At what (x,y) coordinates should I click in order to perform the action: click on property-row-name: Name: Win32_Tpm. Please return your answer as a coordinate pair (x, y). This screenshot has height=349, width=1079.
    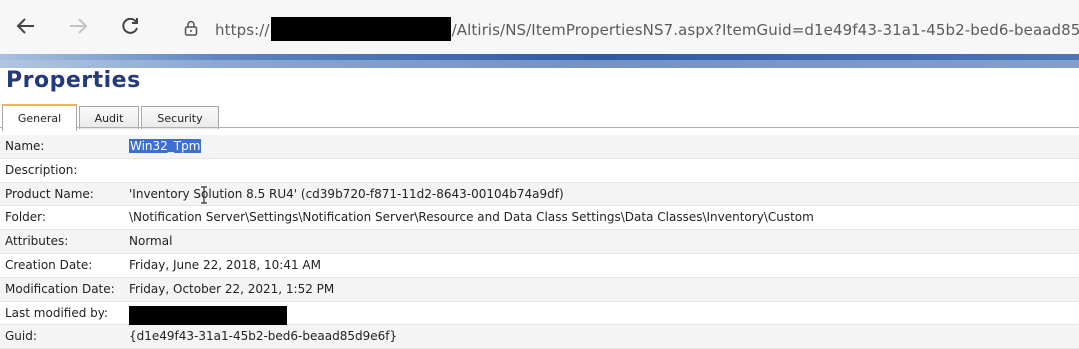
    Looking at the image, I should click on (539, 147).